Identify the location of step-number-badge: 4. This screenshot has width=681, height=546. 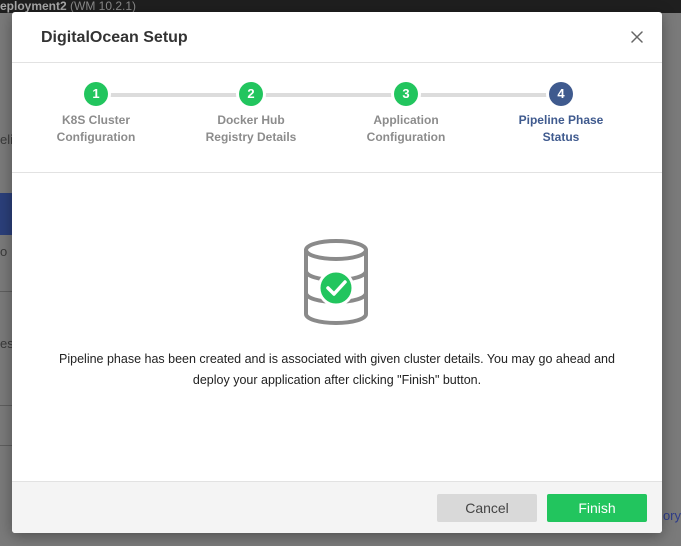
(561, 94).